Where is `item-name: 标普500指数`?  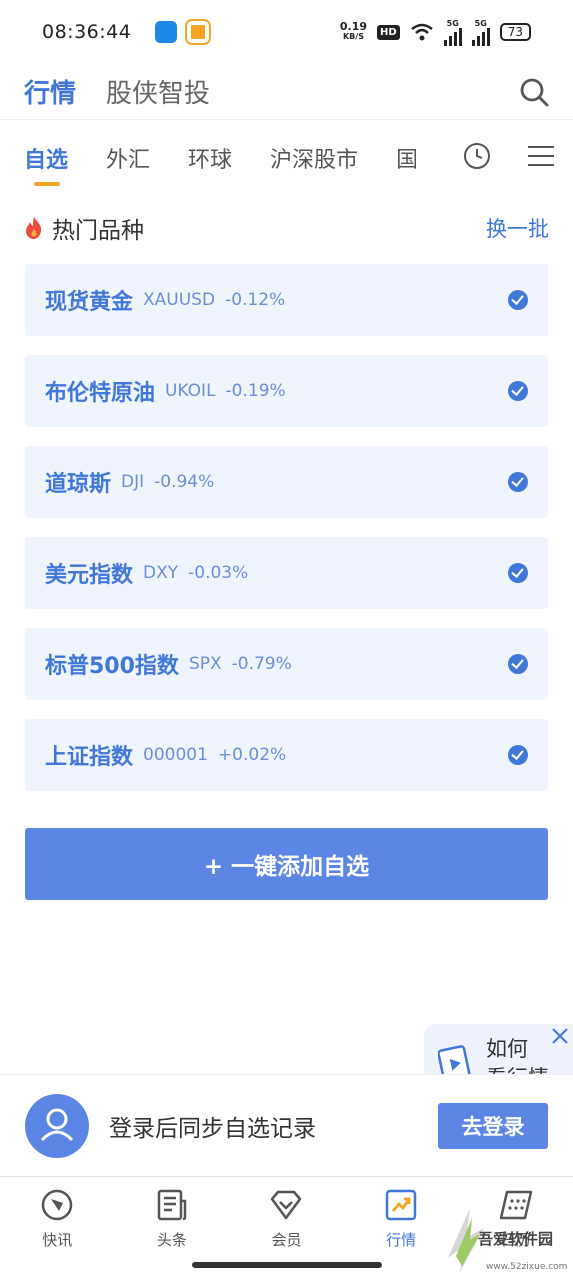
item-name: 标普500指数 is located at coordinates (112, 666).